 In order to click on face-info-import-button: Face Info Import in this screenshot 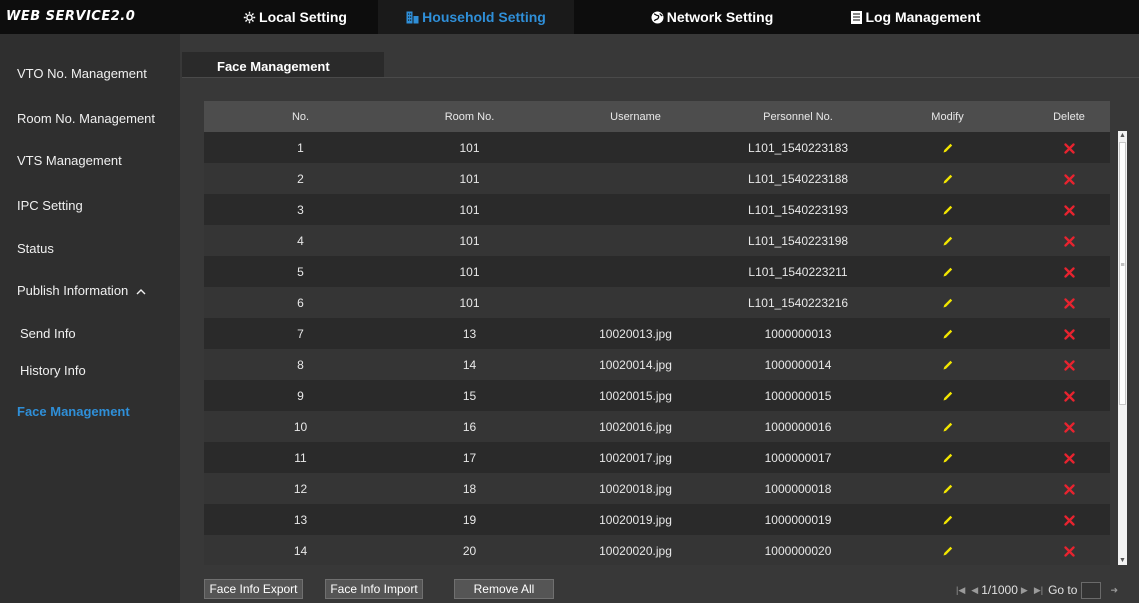, I will do `click(374, 589)`.